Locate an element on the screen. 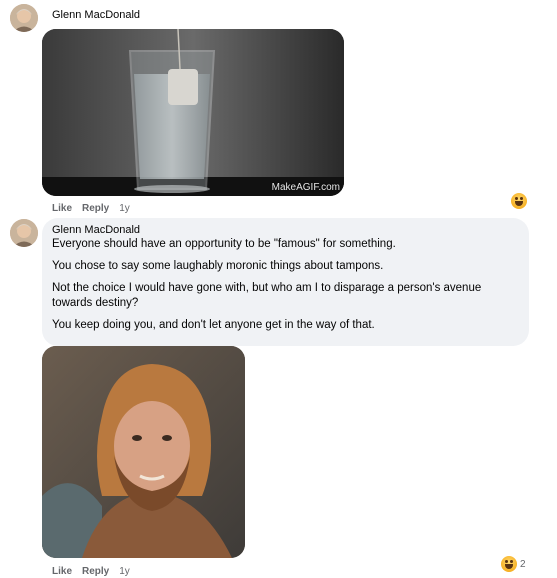 This screenshot has height=578, width=557. reaction-summary: 2 is located at coordinates (513, 564).